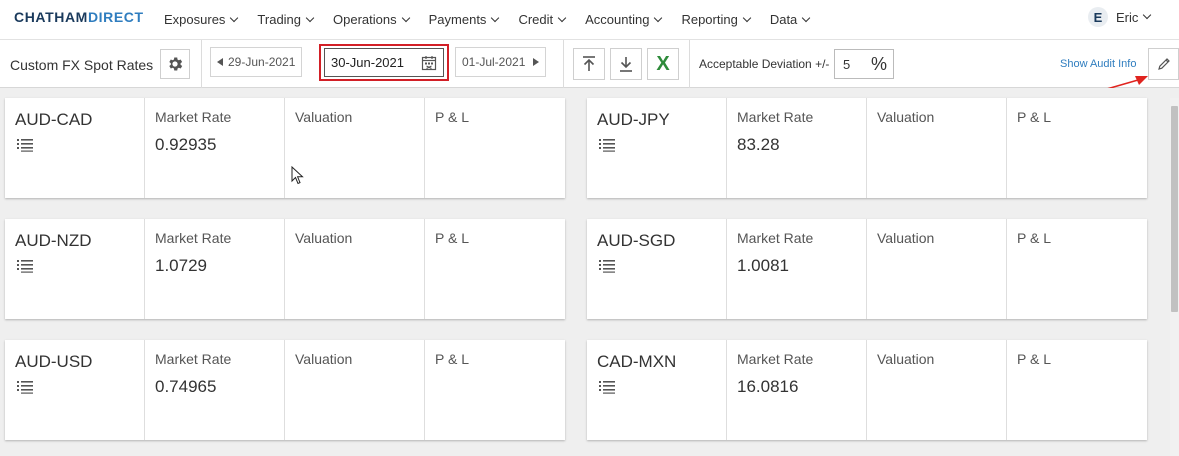 The width and height of the screenshot is (1179, 456). What do you see at coordinates (1174, 209) in the screenshot?
I see `scrollbar-thumb` at bounding box center [1174, 209].